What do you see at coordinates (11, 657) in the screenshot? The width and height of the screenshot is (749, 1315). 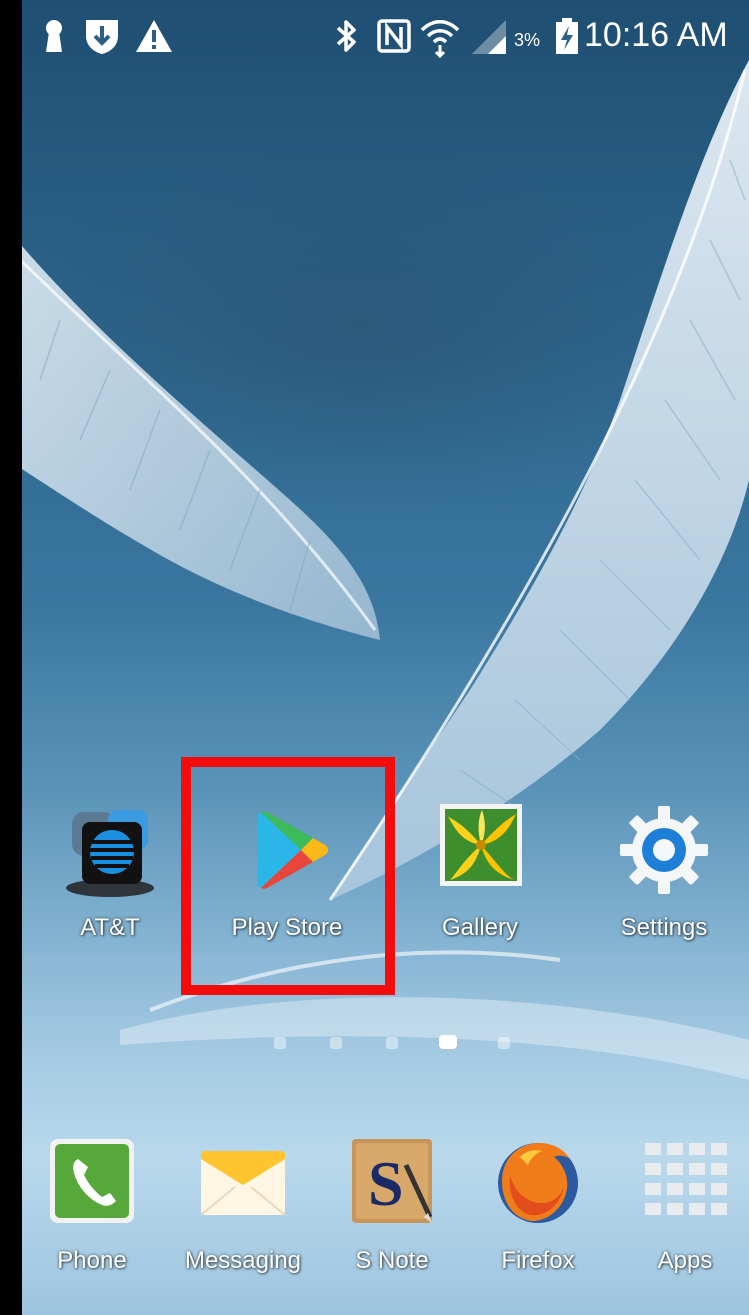 I see `screen-frame-edge` at bounding box center [11, 657].